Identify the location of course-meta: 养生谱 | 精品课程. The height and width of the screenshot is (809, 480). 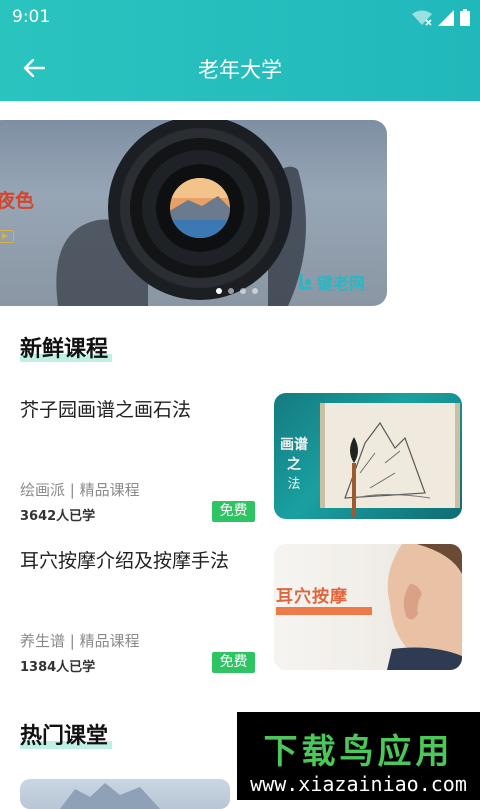
(80, 641).